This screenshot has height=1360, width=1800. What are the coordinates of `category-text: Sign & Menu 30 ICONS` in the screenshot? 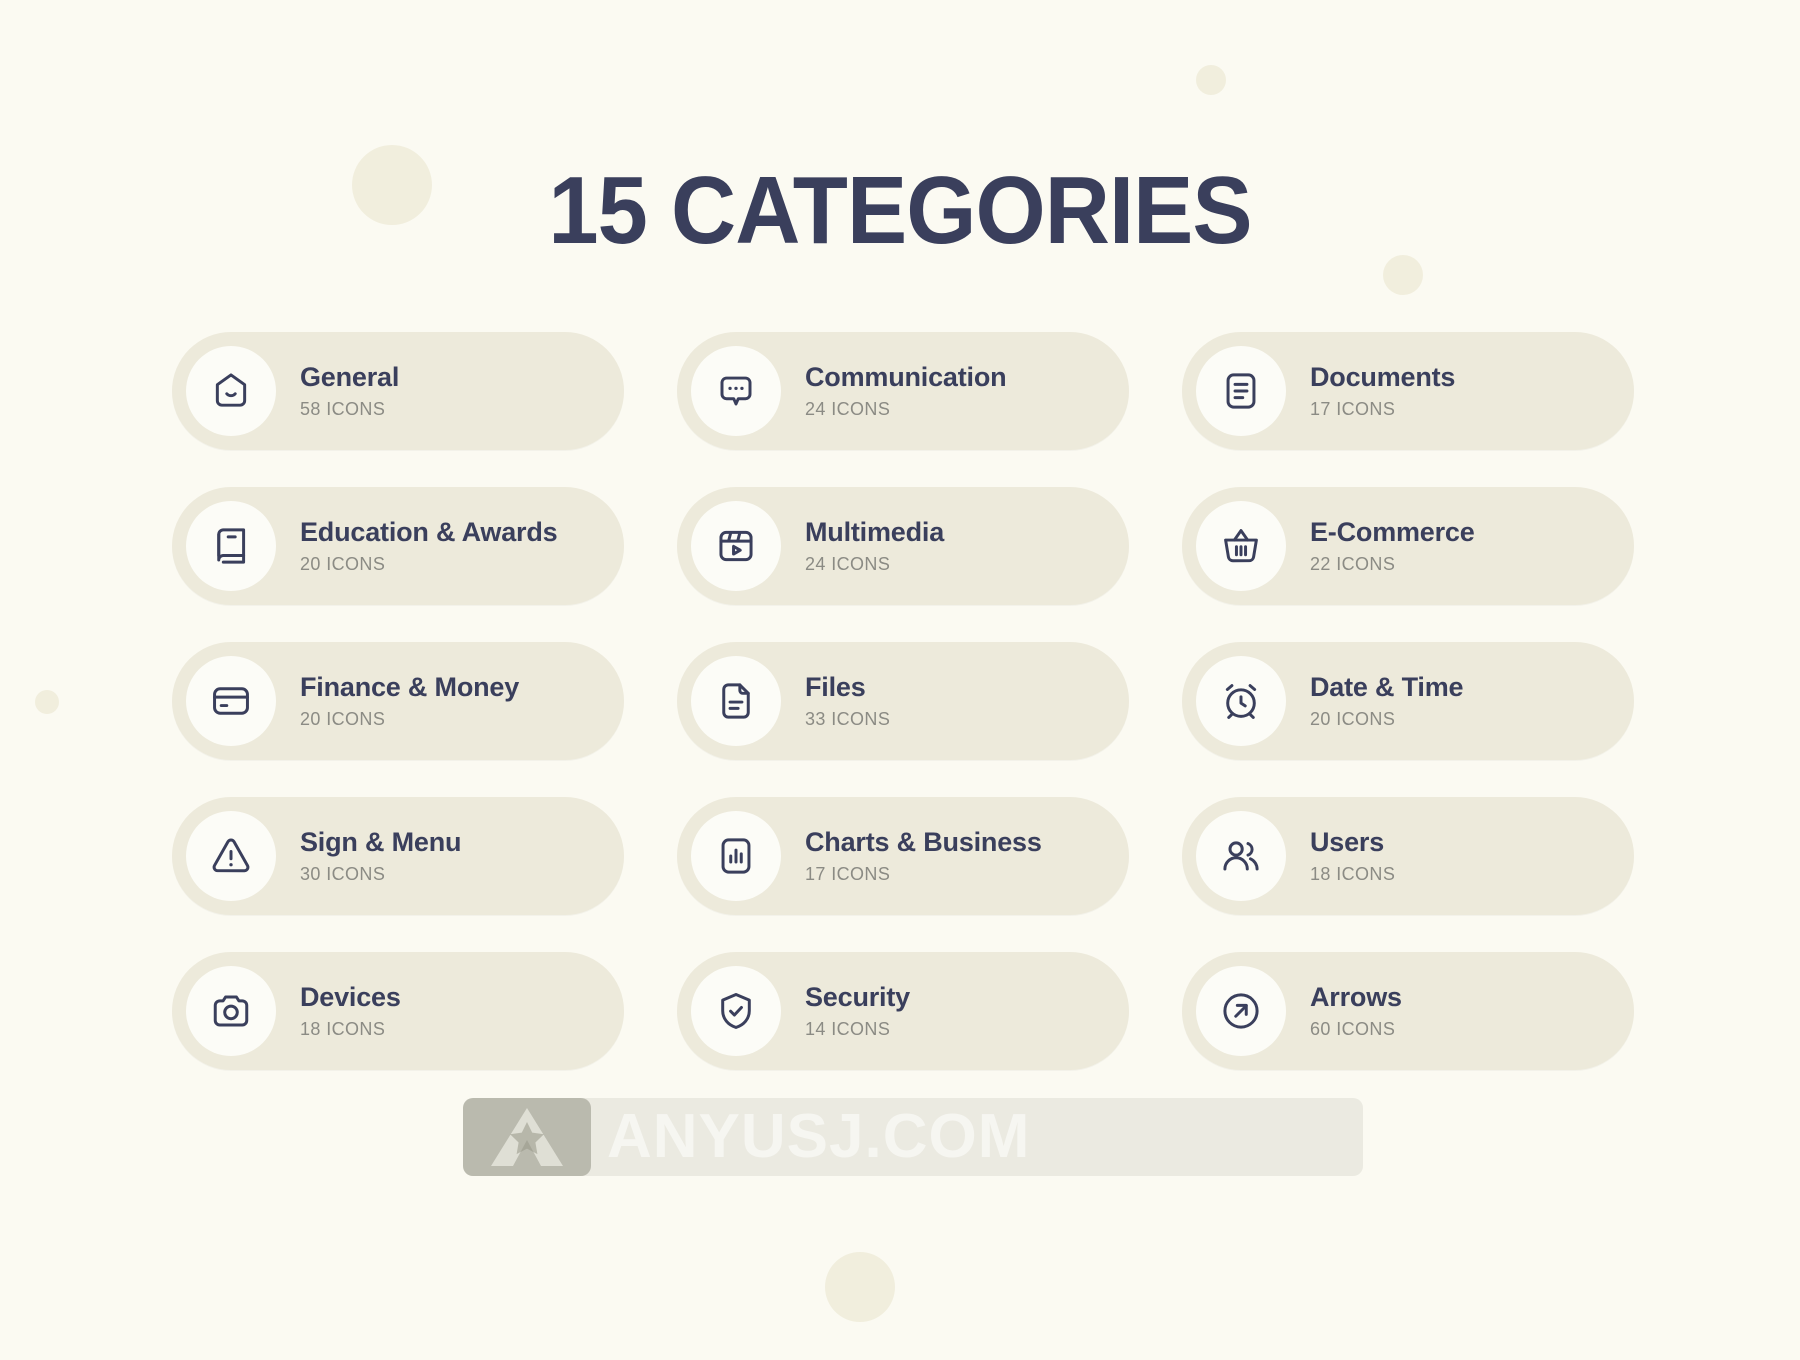 It's located at (380, 856).